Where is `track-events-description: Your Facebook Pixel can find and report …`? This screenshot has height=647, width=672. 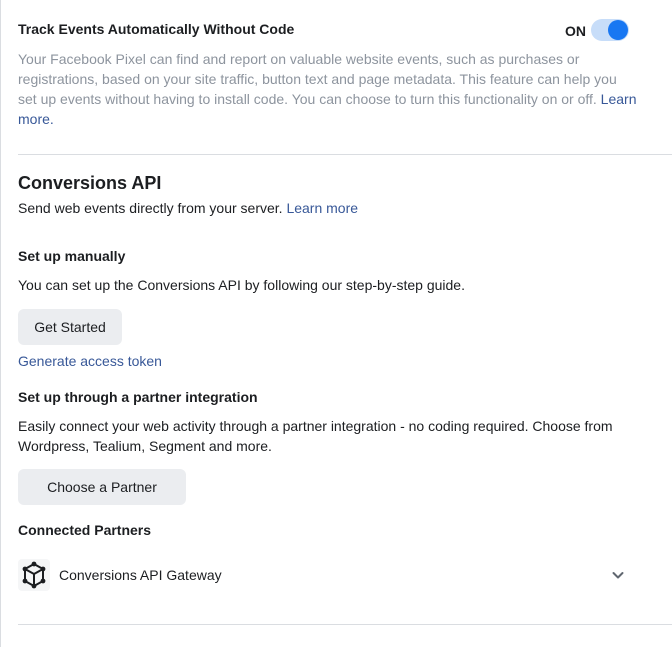
track-events-description: Your Facebook Pixel can find and report … is located at coordinates (328, 89).